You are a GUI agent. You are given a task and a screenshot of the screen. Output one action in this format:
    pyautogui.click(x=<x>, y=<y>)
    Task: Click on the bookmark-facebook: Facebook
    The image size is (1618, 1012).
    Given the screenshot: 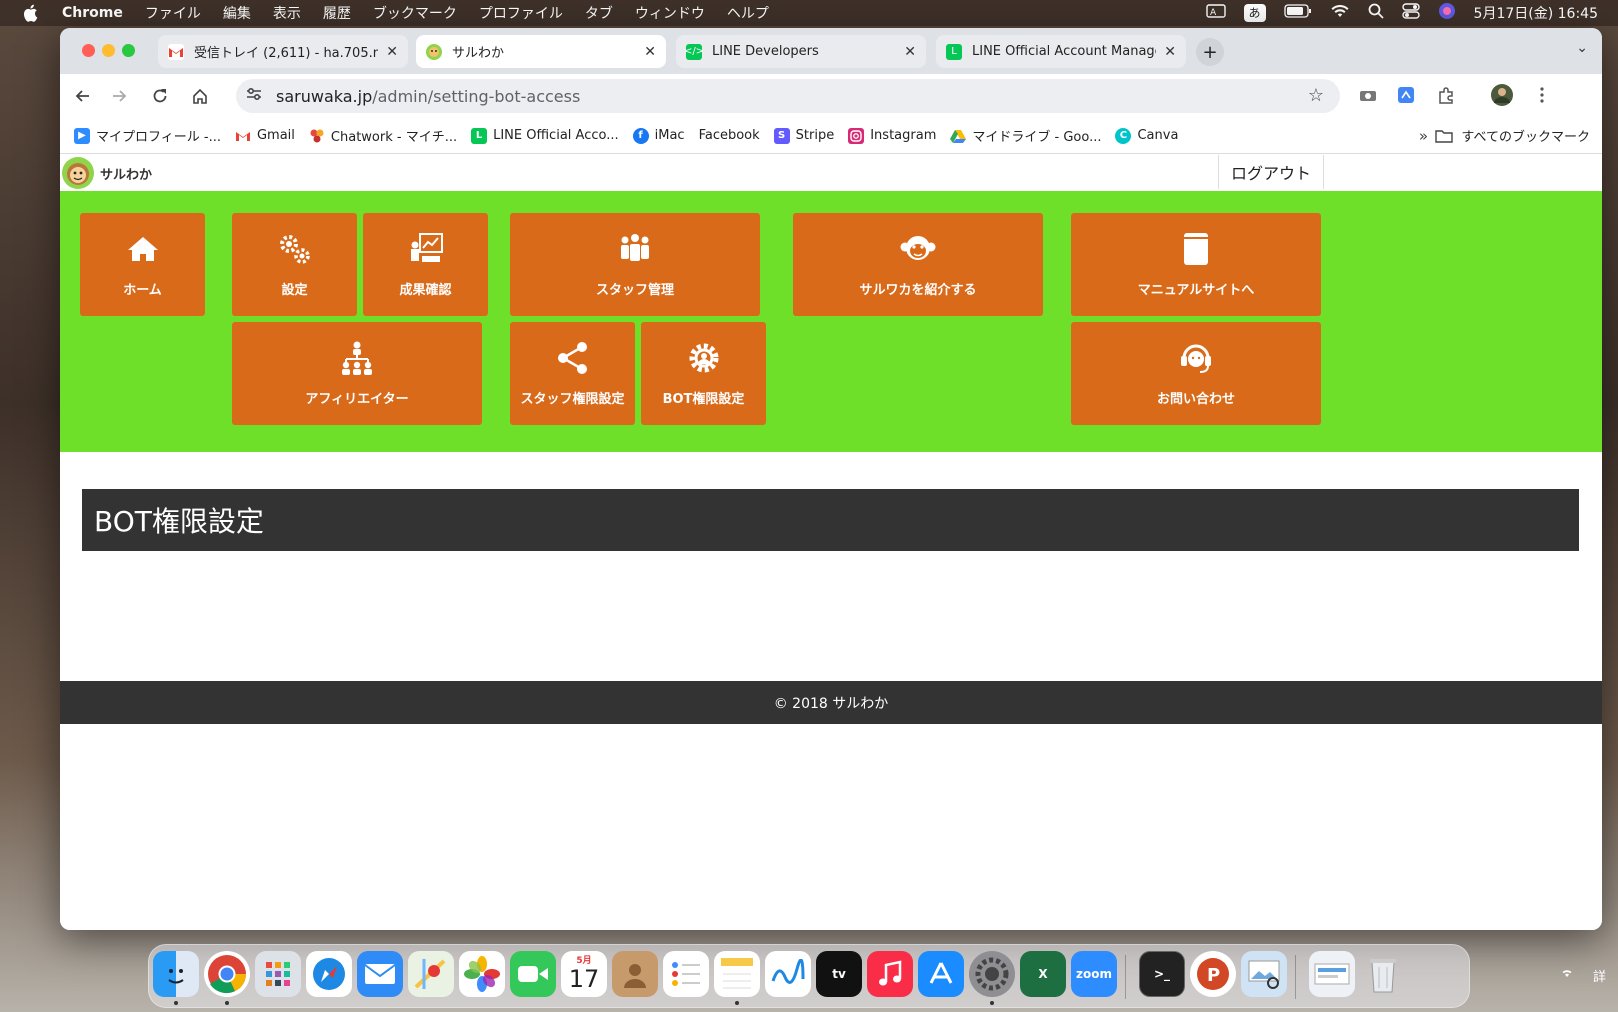 What is the action you would take?
    pyautogui.click(x=729, y=135)
    